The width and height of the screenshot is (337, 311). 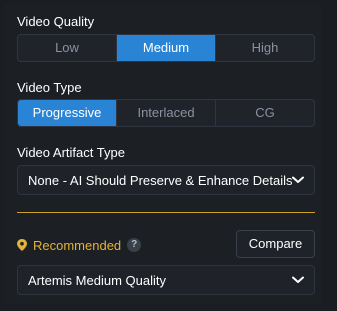 I want to click on video-quality-option-high: High, so click(x=265, y=48).